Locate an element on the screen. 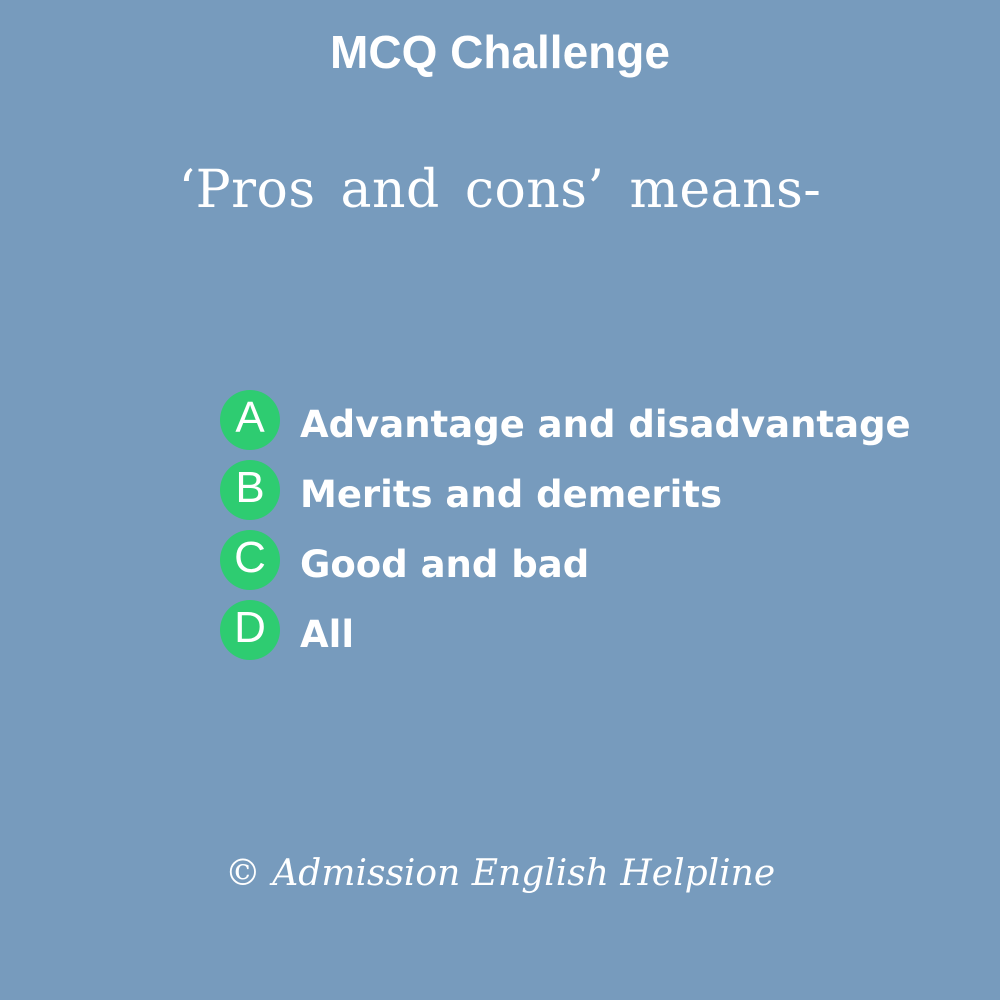  option-b-label: Merits and demerits is located at coordinates (511, 494).